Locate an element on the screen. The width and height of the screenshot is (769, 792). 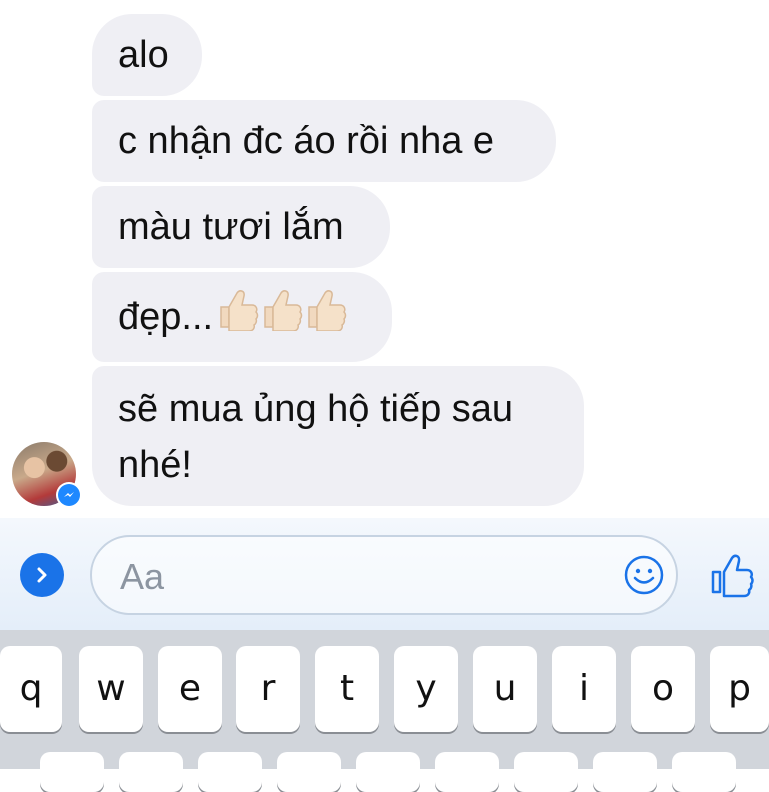
message-bubble: c nhận đc áo rồi nha e is located at coordinates (324, 141).